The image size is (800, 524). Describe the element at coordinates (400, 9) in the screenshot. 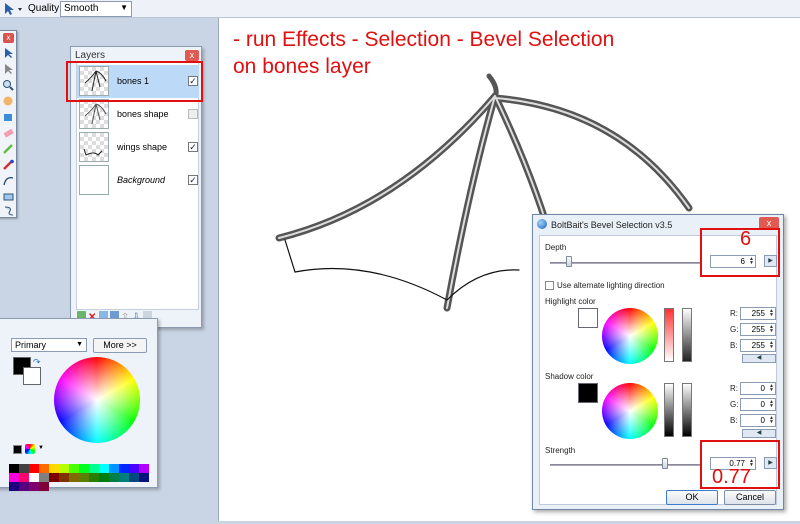

I see `top-toolbar: Quality: Smooth ▼` at that location.